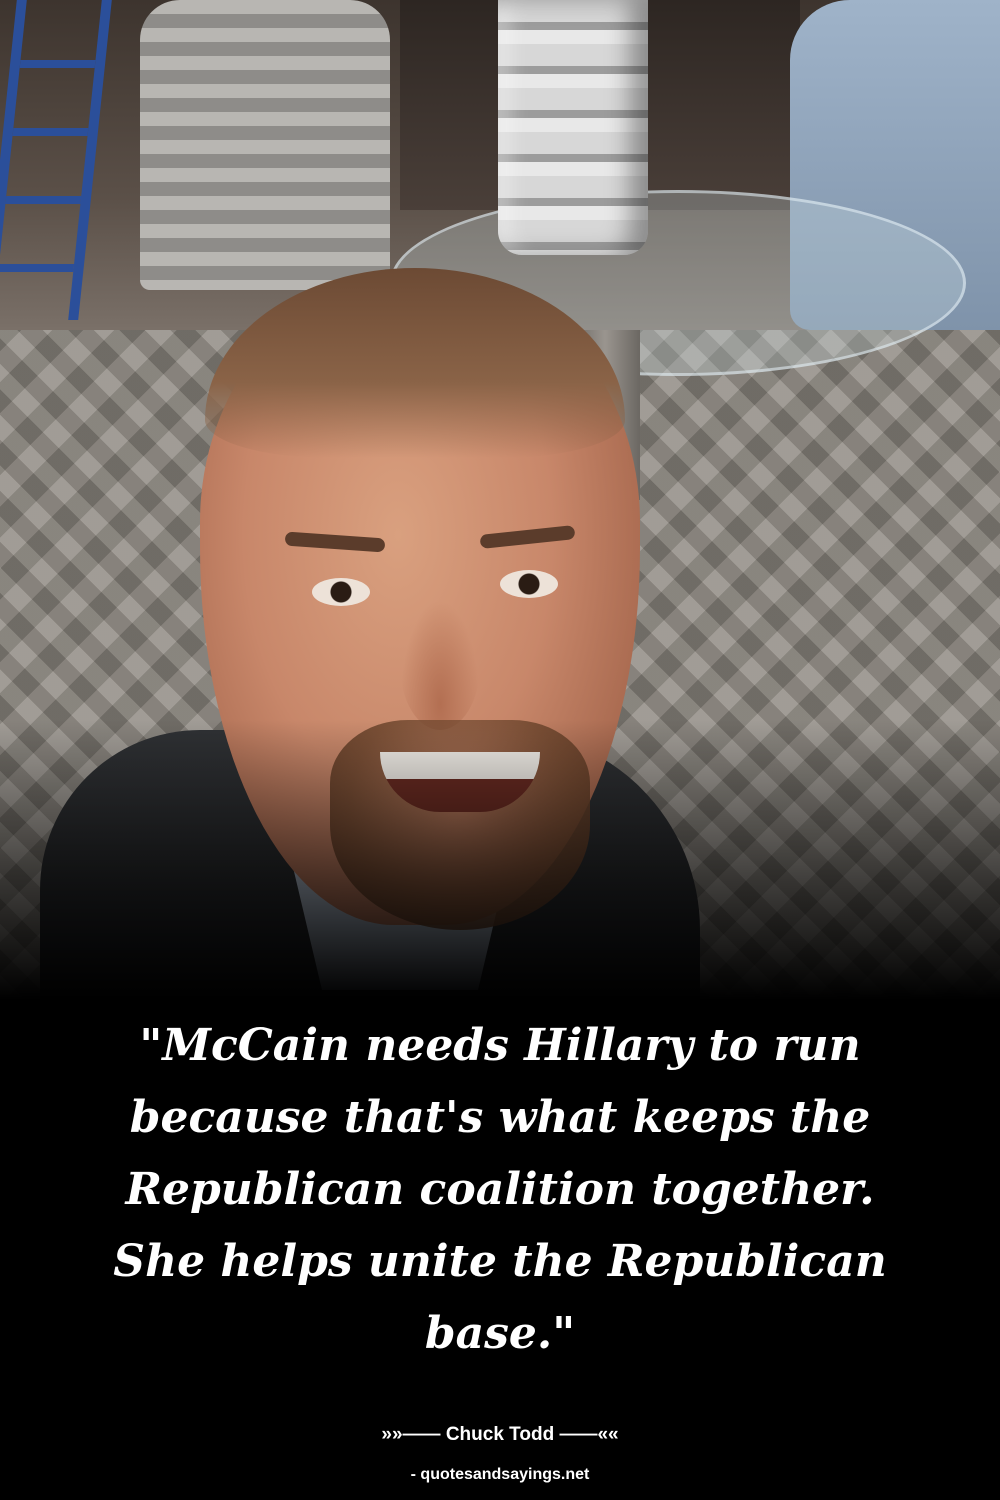 Image resolution: width=1000 pixels, height=1500 pixels. Describe the element at coordinates (500, 1434) in the screenshot. I see `quote-author: »»—— Chuck Todd ——««` at that location.